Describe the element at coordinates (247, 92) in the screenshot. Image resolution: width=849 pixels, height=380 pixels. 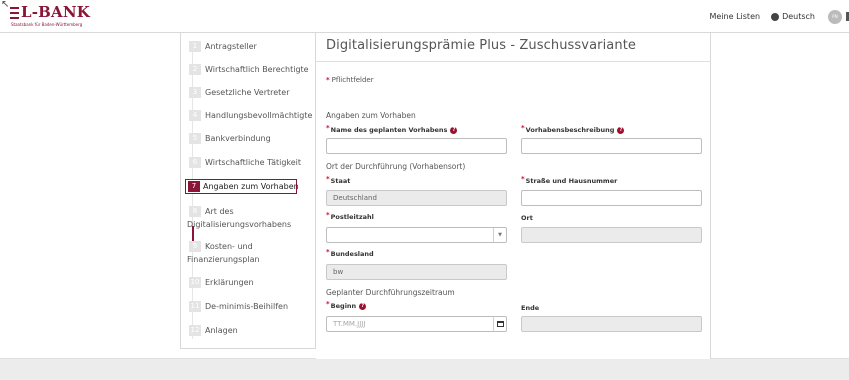
I see `step-label: Gesetzliche Vertreter` at that location.